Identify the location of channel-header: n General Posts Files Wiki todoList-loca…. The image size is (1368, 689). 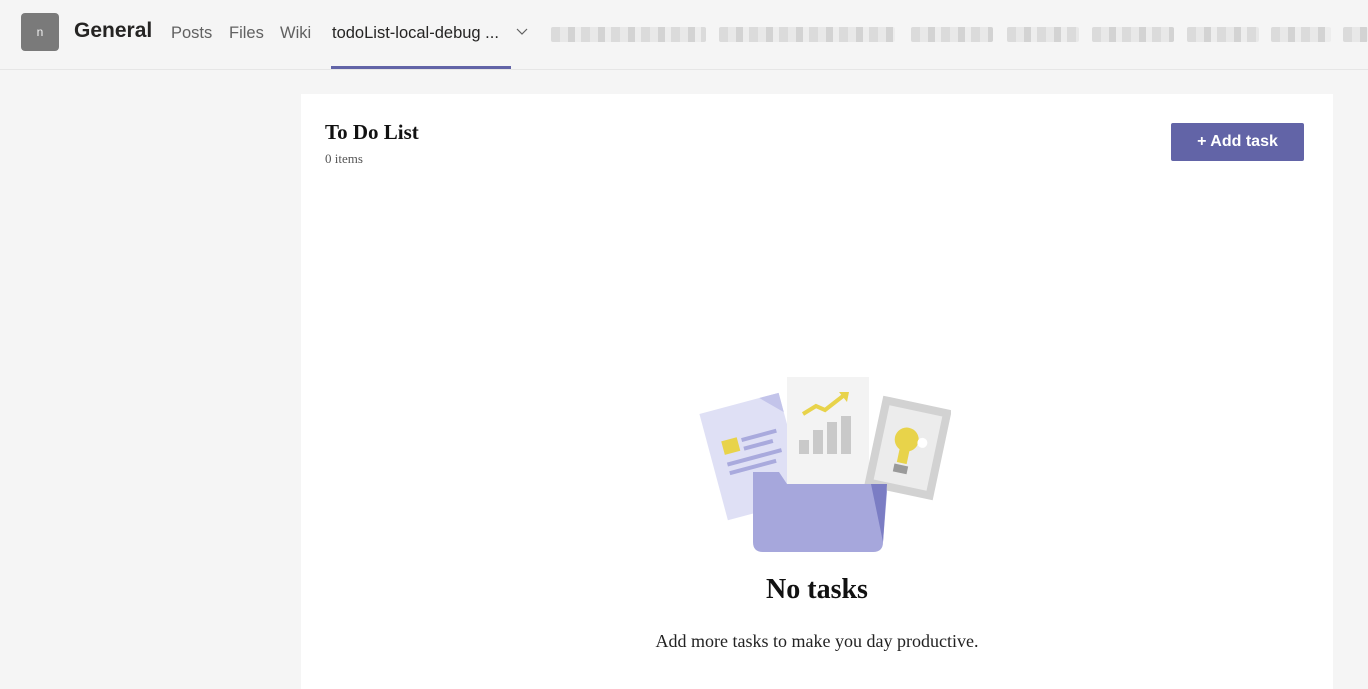
(684, 35).